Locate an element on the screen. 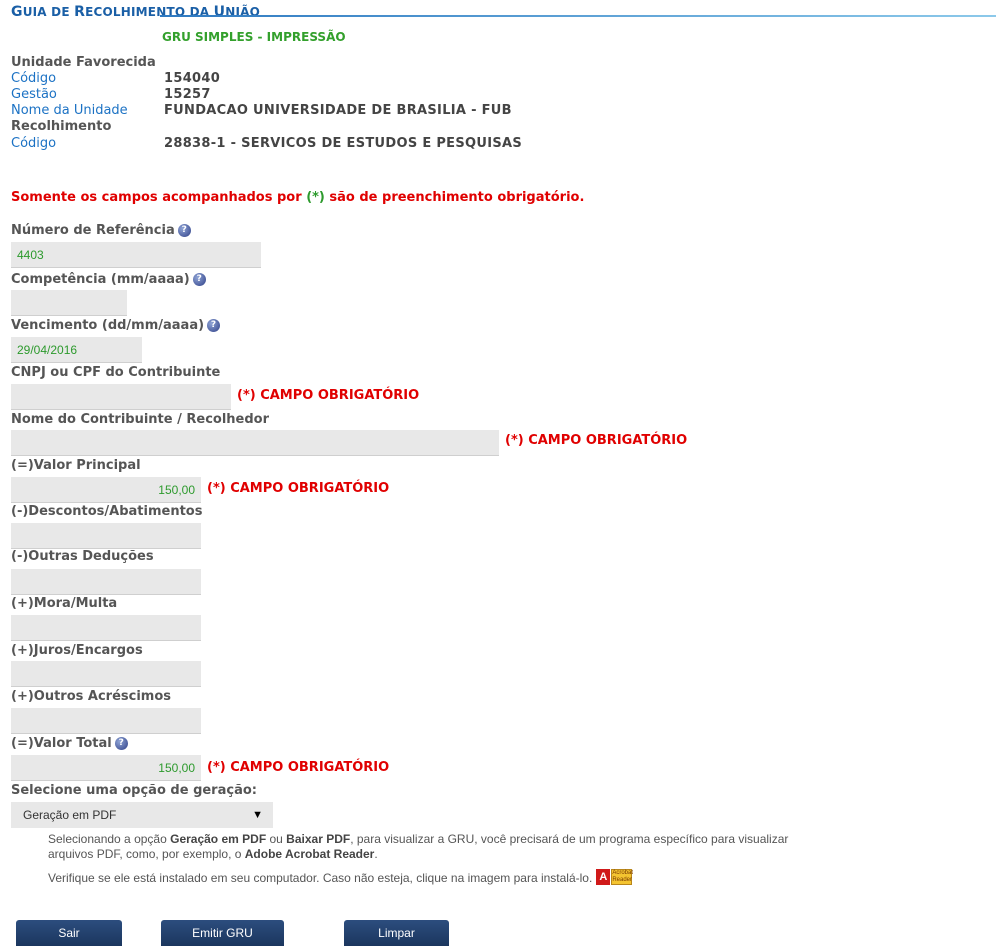 This screenshot has width=996, height=946. nome-unidade-value: FUNDACAO UNIVERSIDADE DE BRASILIA - FUB is located at coordinates (338, 110).